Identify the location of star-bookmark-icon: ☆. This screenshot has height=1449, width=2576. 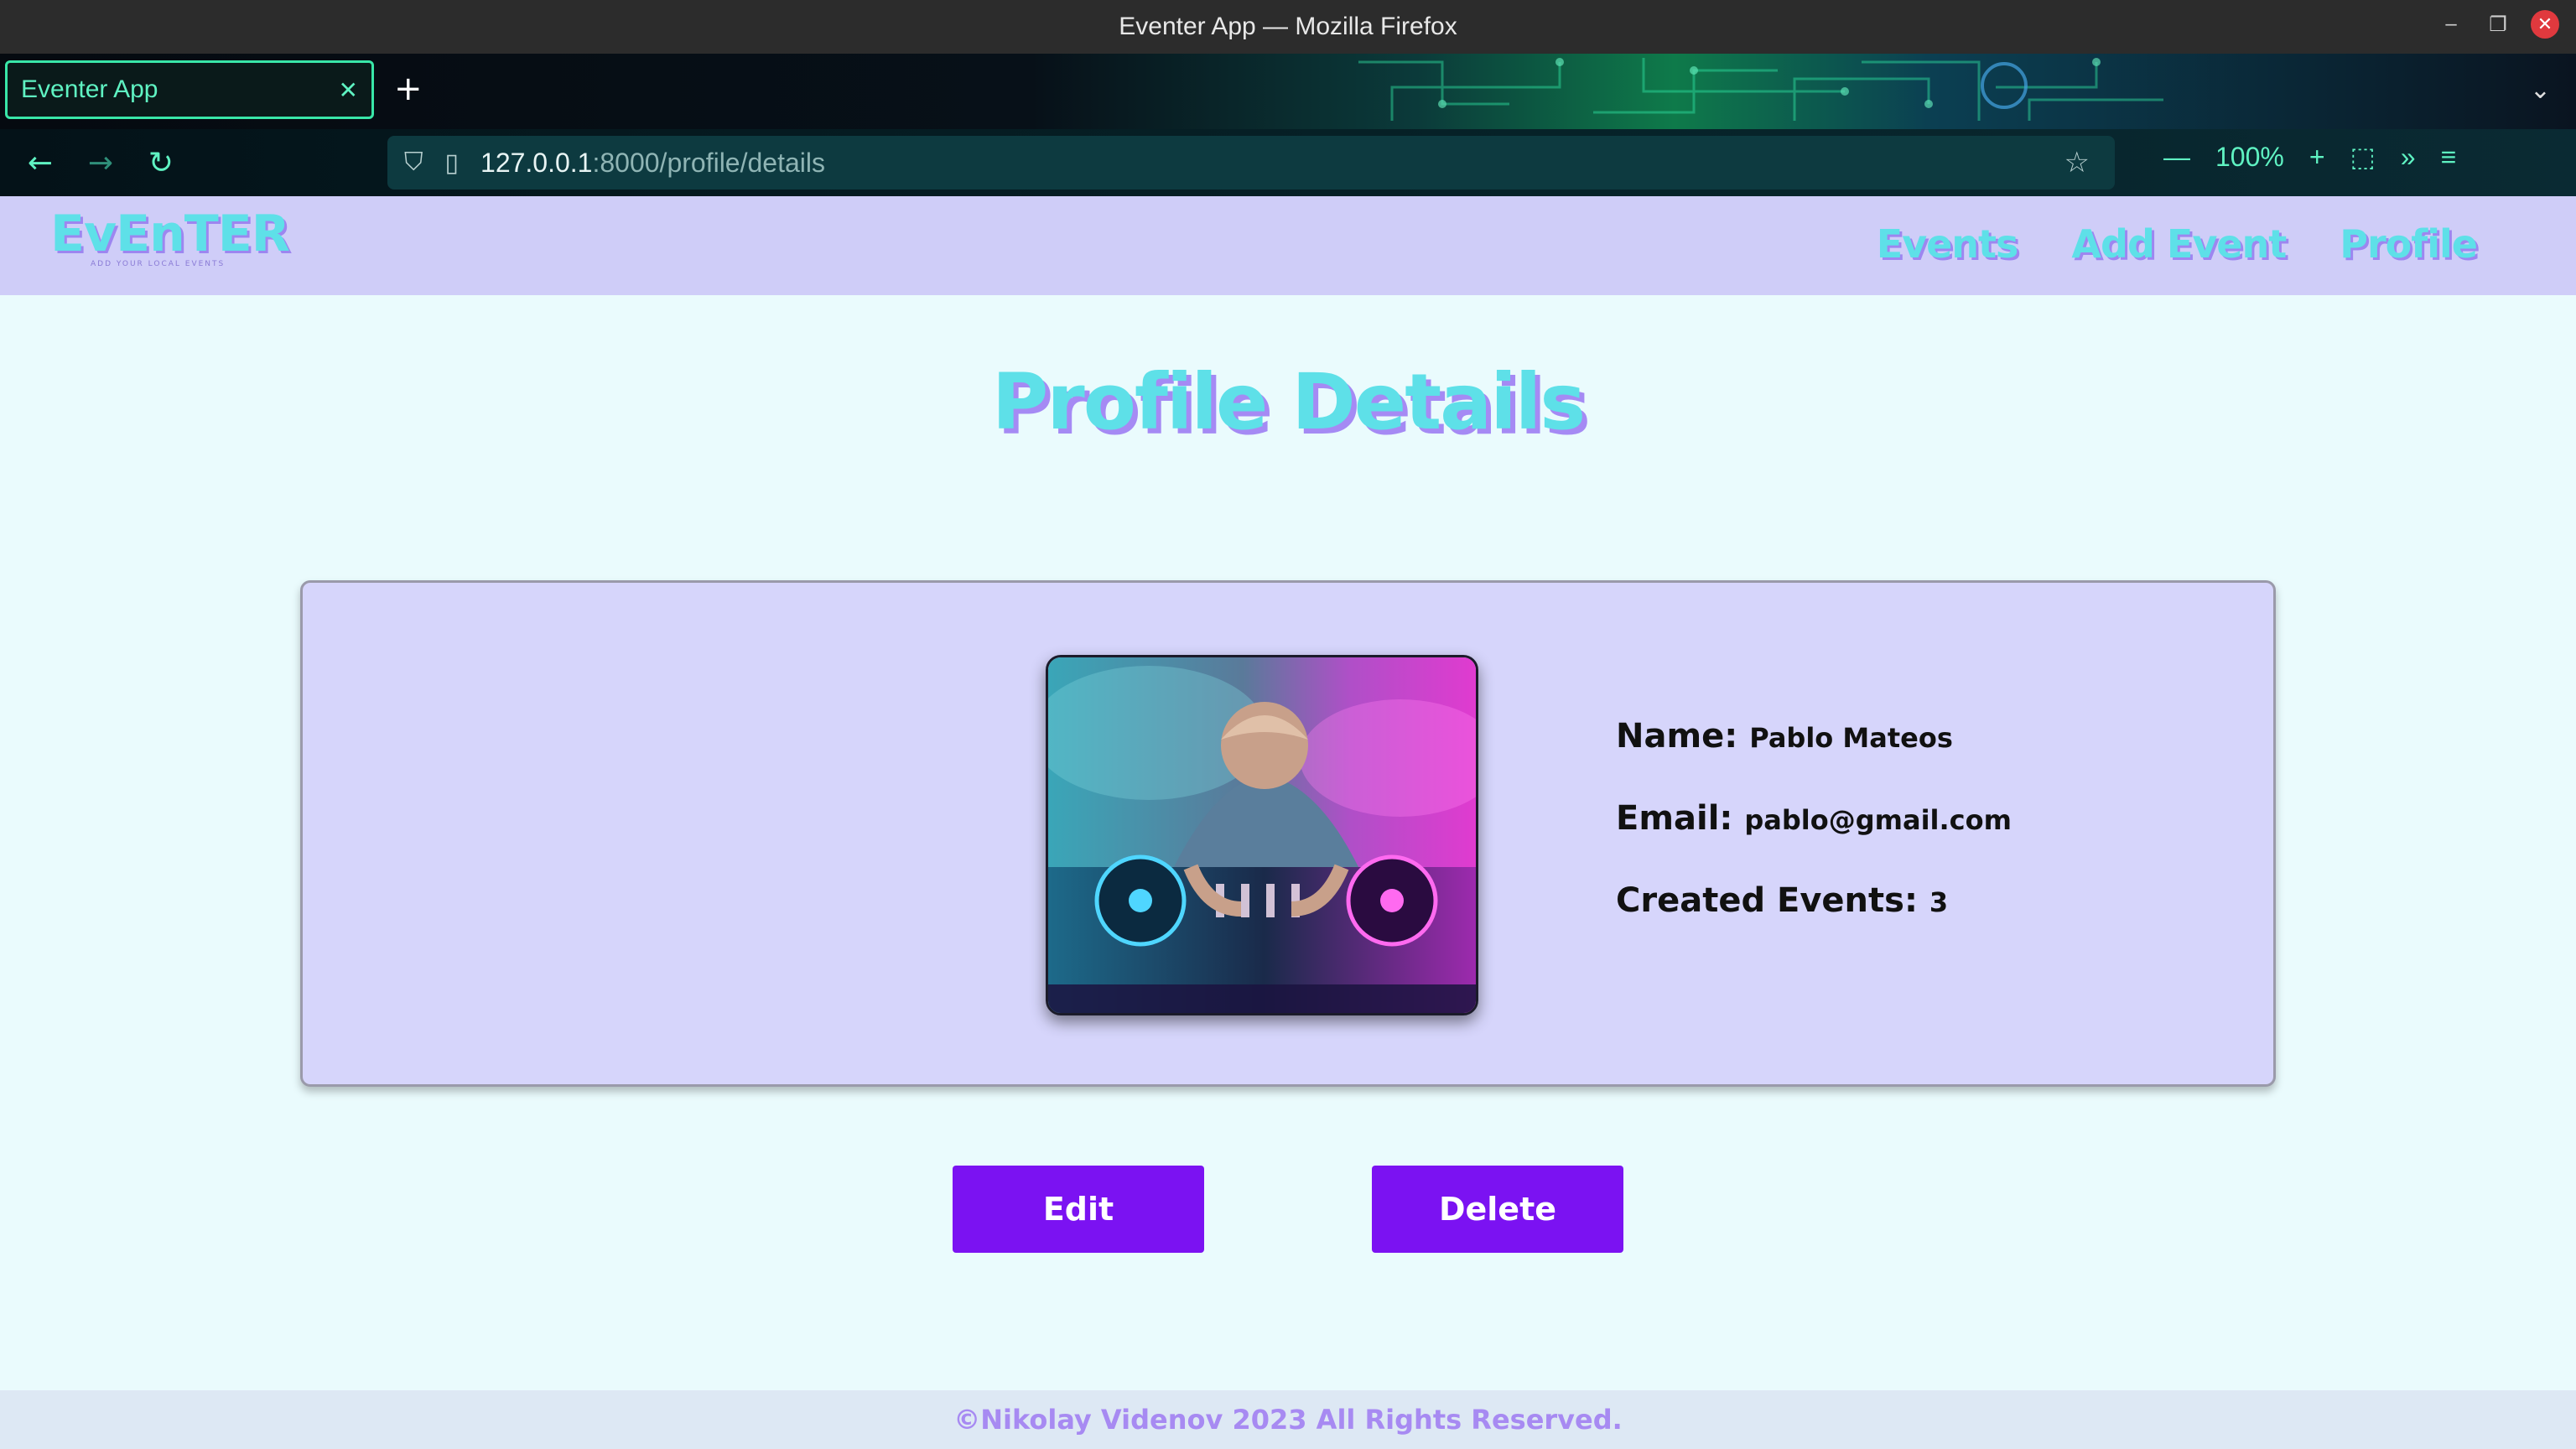
(2077, 162).